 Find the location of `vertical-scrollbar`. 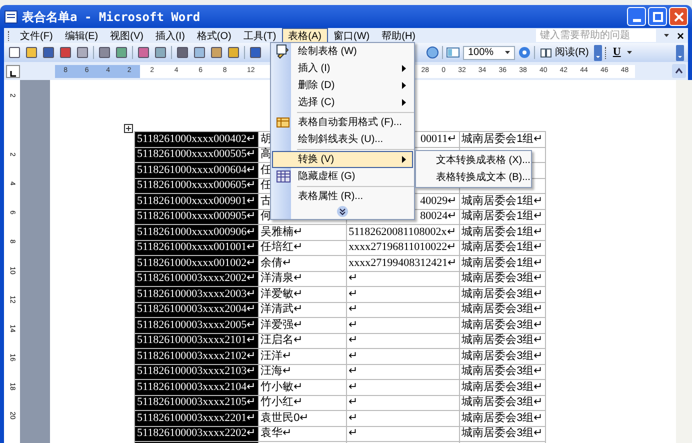

vertical-scrollbar is located at coordinates (684, 261).